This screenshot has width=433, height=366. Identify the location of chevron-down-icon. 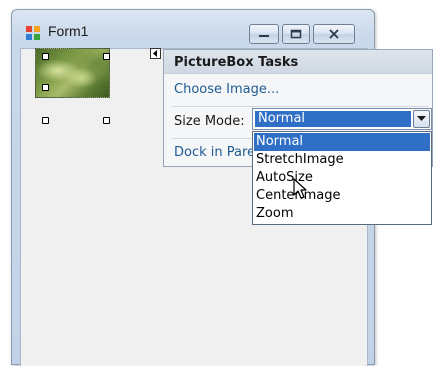
(421, 118).